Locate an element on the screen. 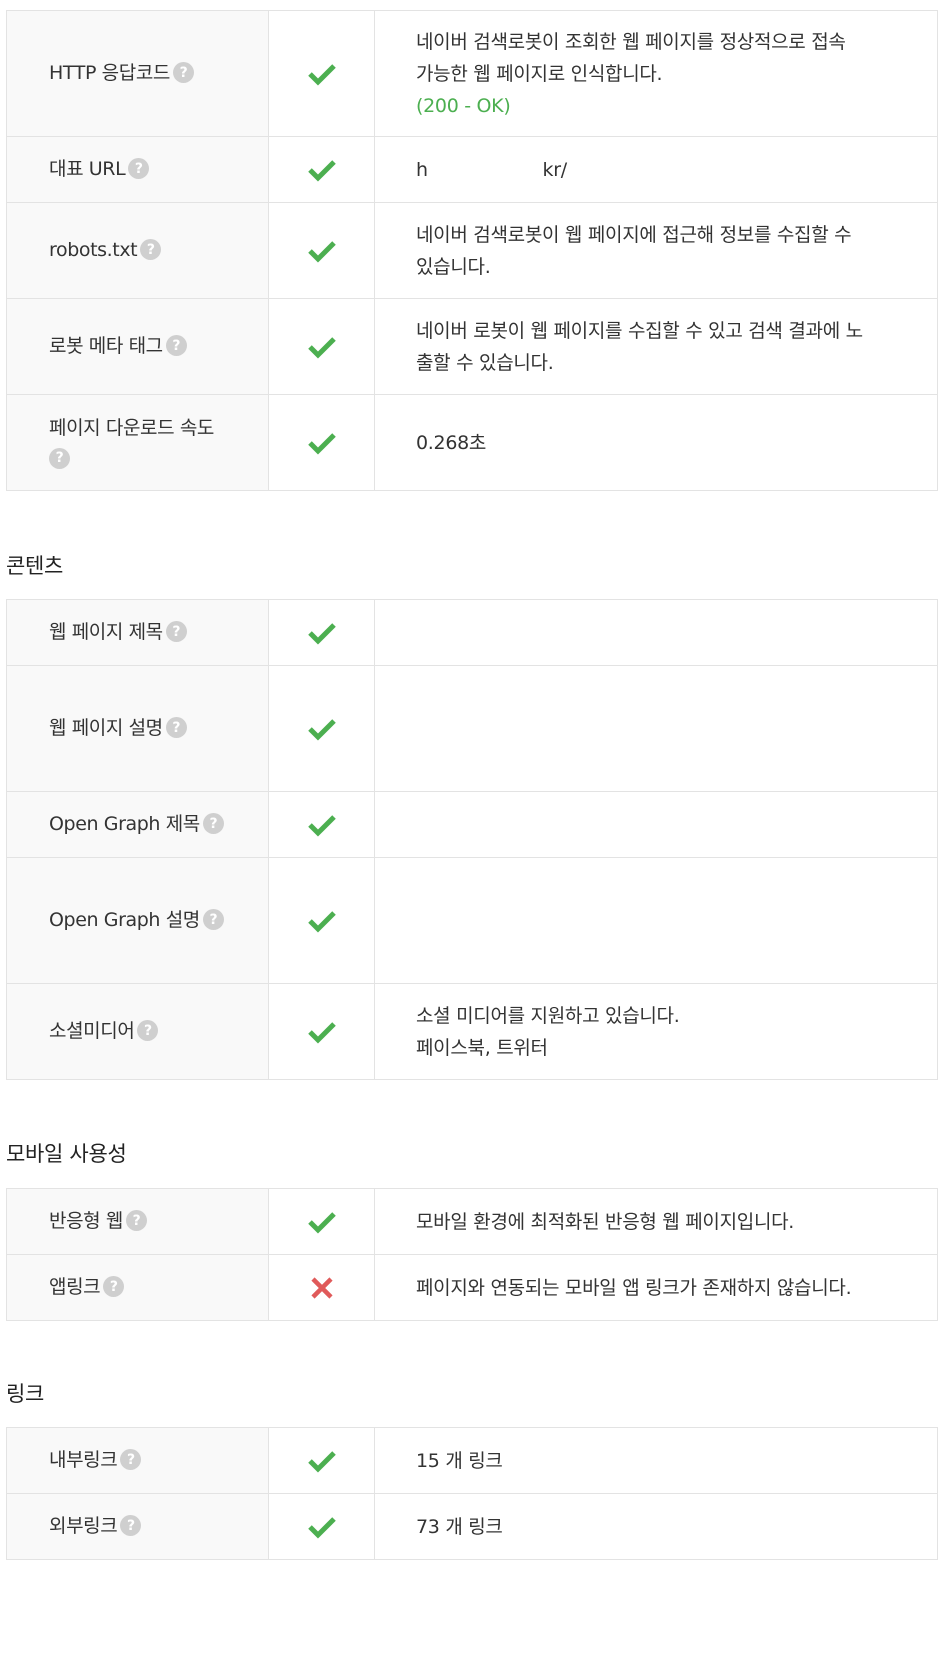 This screenshot has height=1666, width=946. row-label-text: 소셜미디어 is located at coordinates (92, 1031).